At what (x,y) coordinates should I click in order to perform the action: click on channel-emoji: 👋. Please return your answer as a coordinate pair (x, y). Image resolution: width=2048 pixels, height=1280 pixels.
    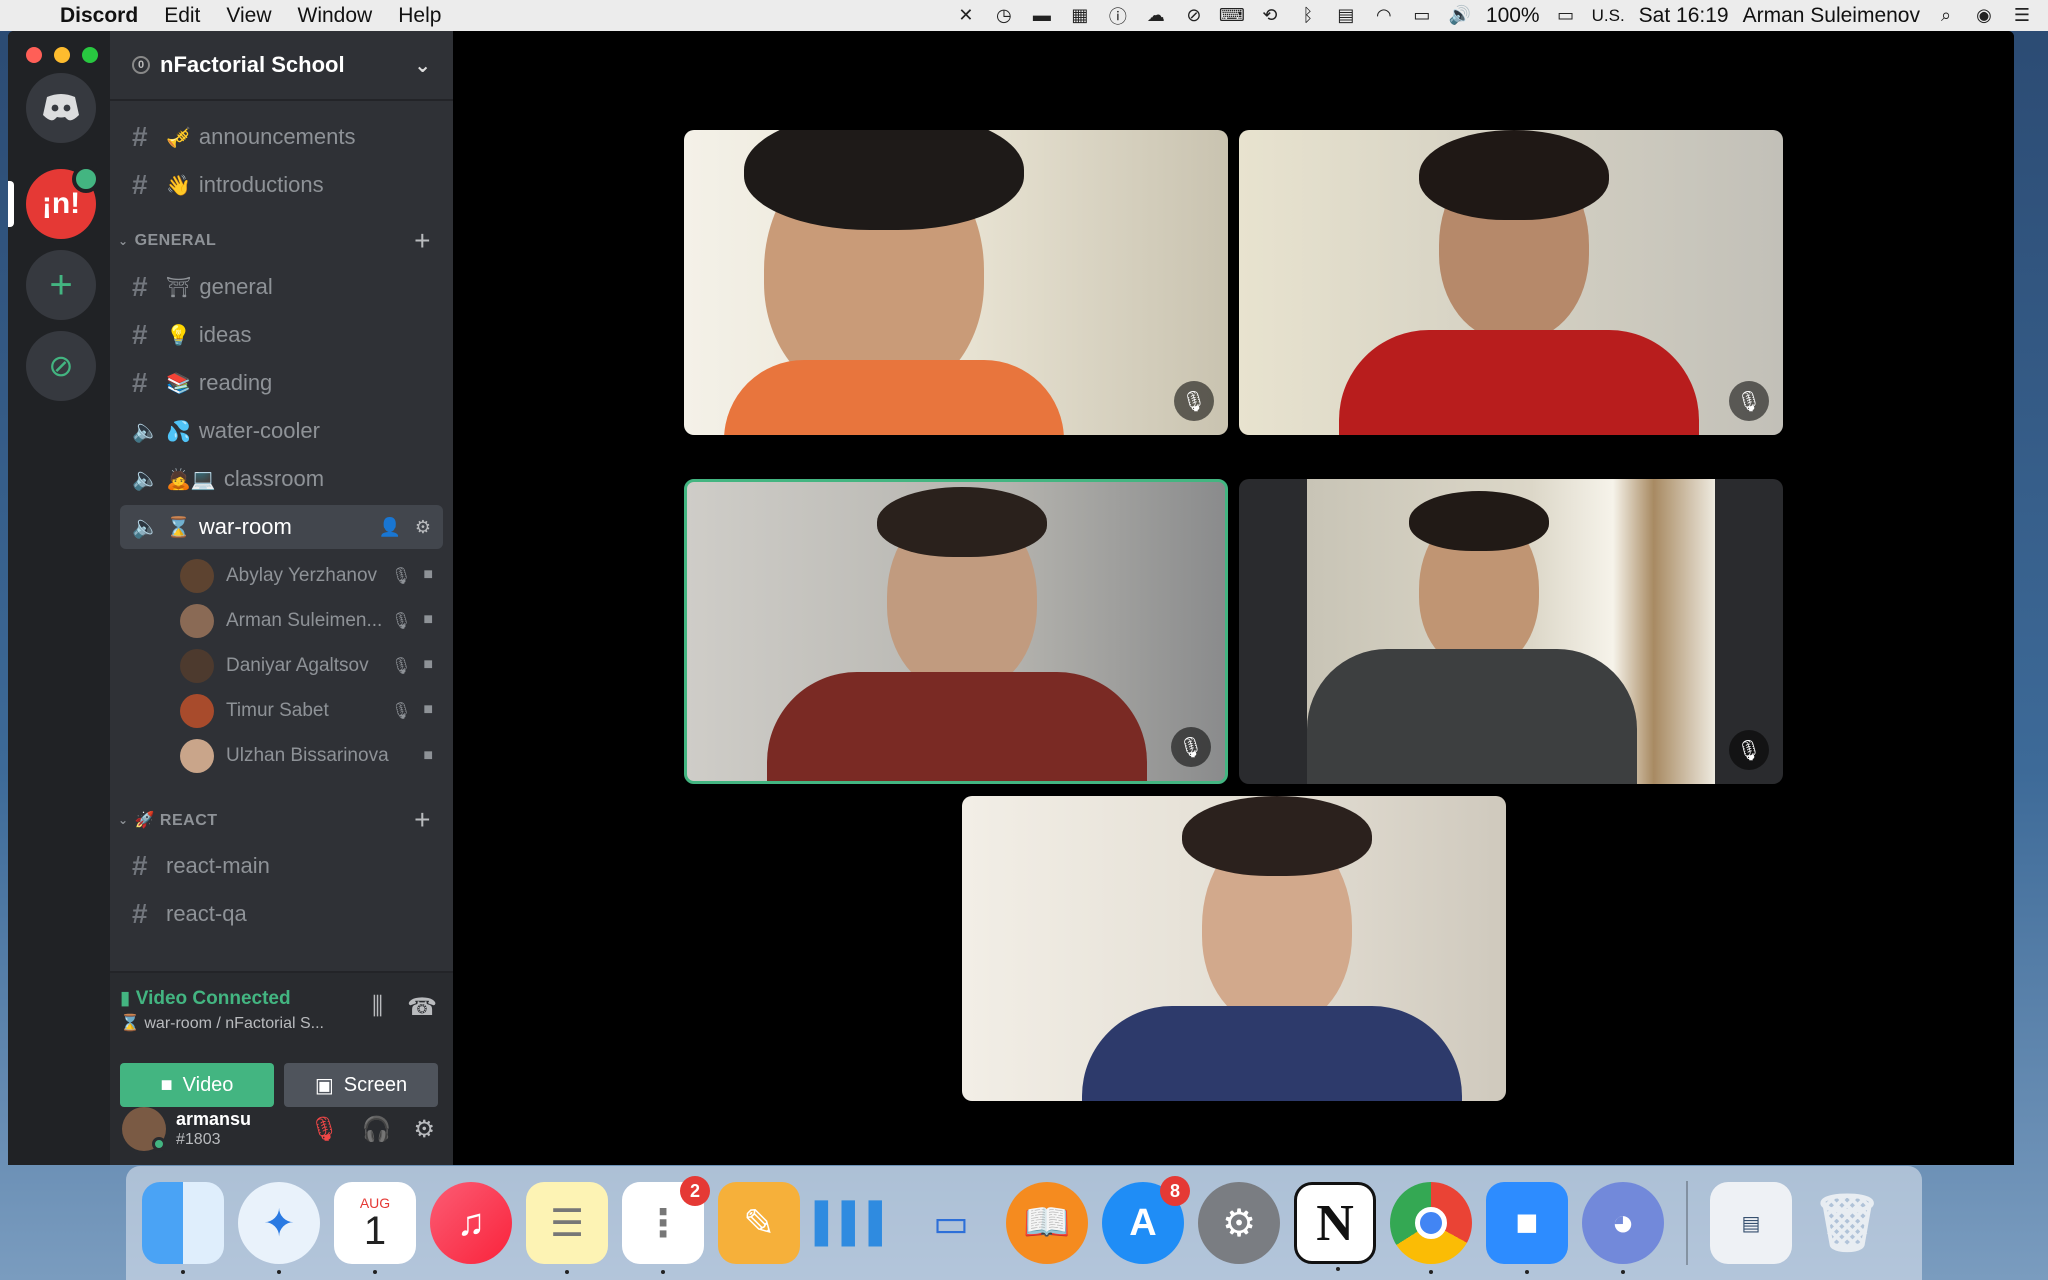
    Looking at the image, I should click on (178, 185).